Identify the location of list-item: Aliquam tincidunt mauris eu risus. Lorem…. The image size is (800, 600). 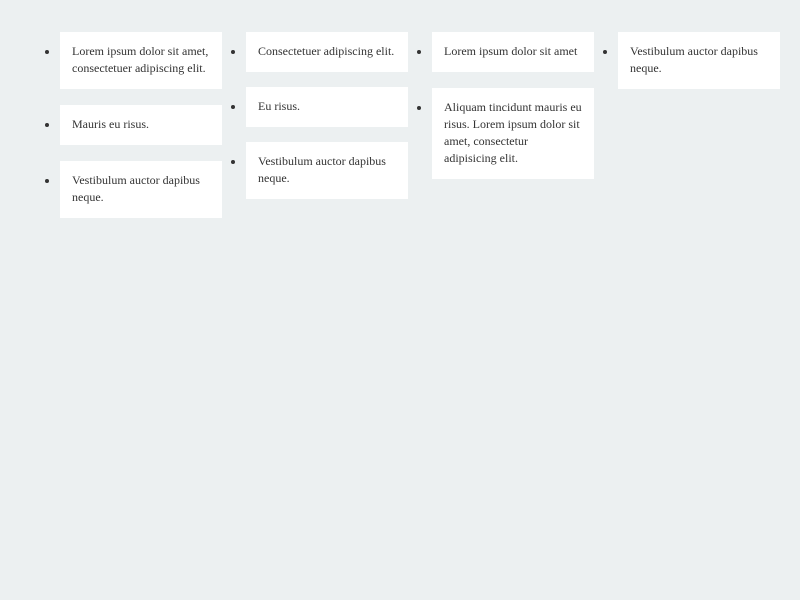
(505, 133).